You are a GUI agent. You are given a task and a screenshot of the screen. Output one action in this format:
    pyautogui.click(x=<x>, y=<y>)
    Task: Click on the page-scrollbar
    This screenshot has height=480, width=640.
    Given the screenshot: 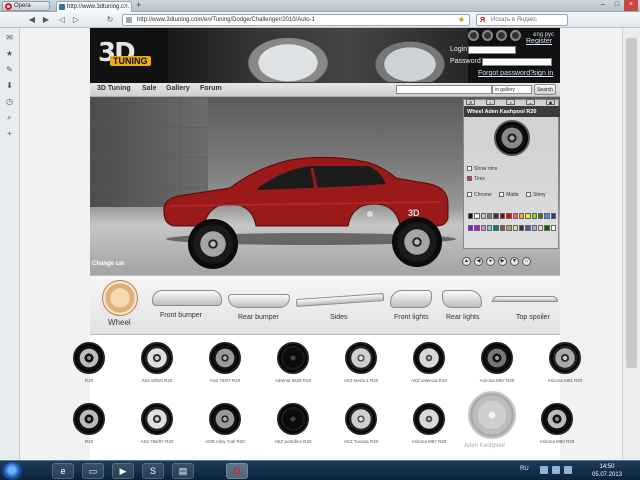 What is the action you would take?
    pyautogui.click(x=631, y=244)
    